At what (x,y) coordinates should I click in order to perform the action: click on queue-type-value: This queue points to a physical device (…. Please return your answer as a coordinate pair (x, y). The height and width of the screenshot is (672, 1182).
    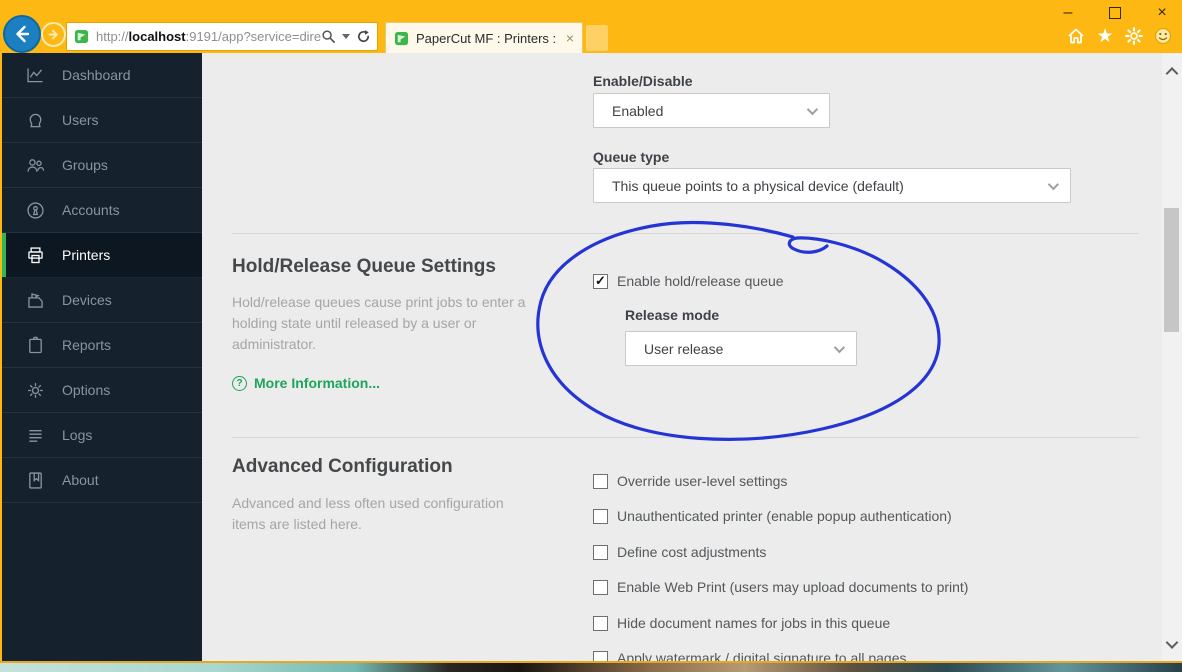
    Looking at the image, I should click on (758, 185).